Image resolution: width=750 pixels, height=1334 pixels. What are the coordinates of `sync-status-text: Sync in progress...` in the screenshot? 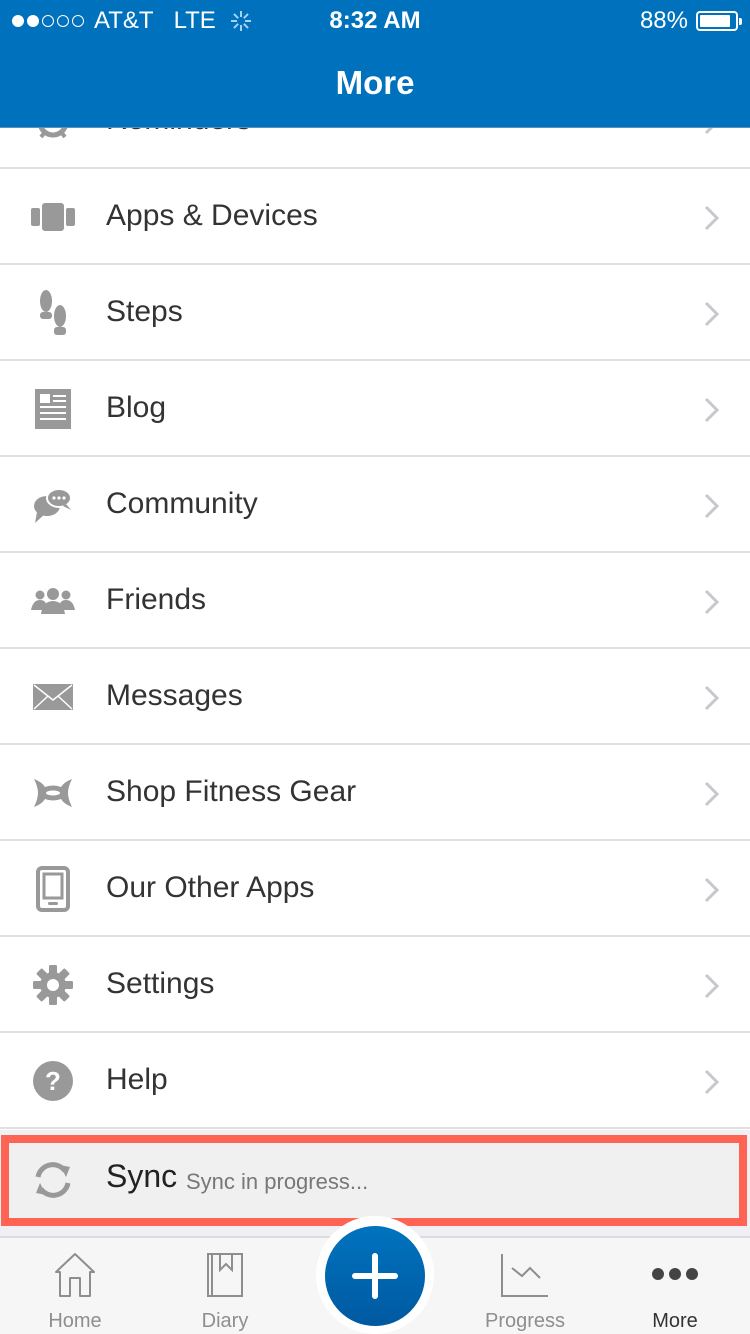 It's located at (277, 1181).